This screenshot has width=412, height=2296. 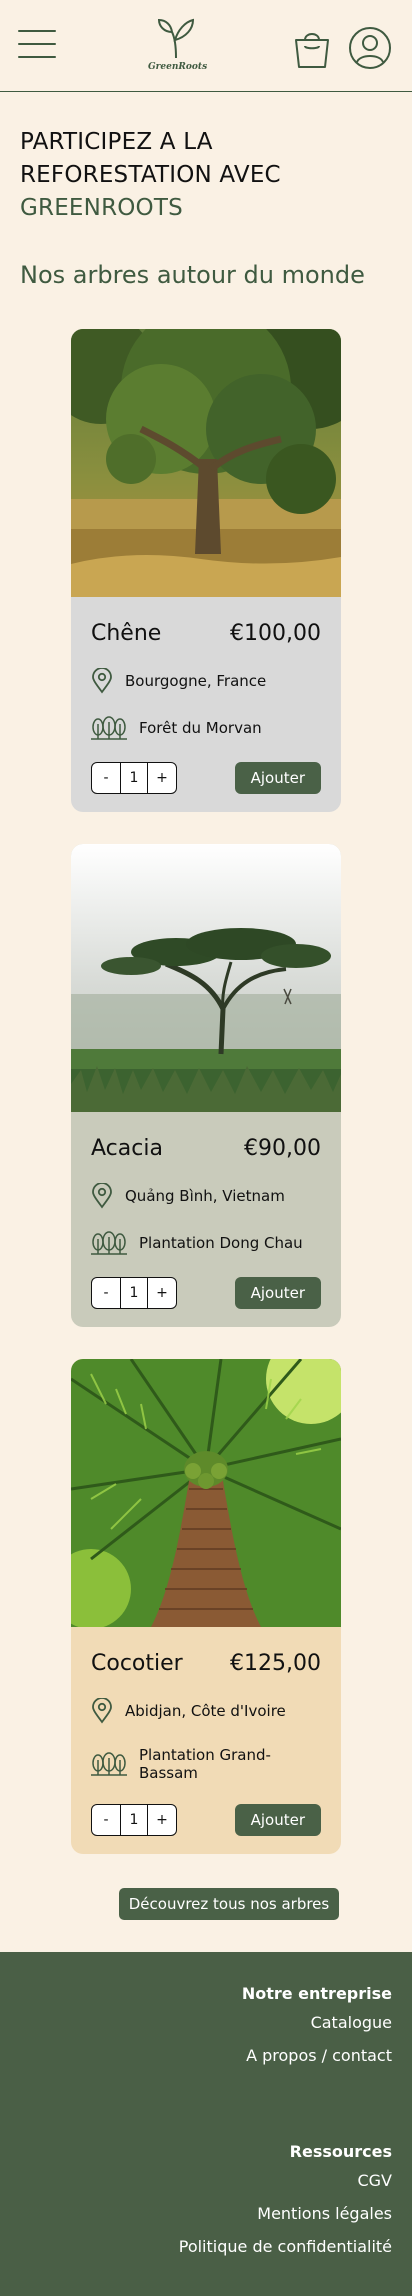 I want to click on product-location: Abidjan, Côte d'Ivoire, so click(x=205, y=1711).